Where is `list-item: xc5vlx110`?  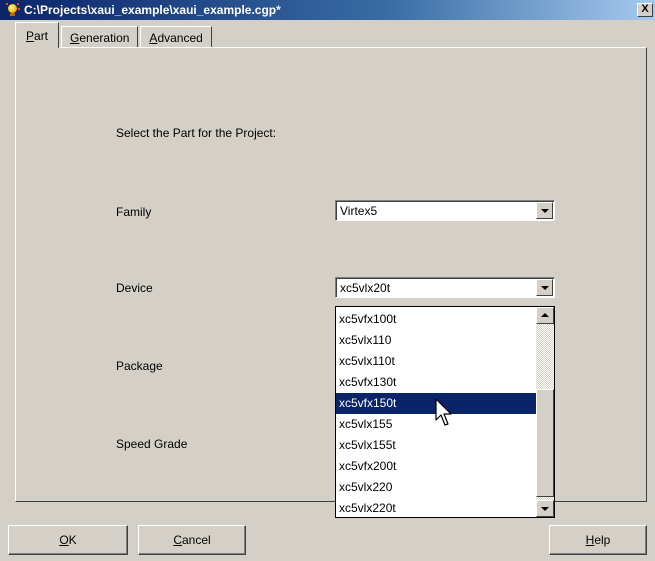
list-item: xc5vlx110 is located at coordinates (436, 340).